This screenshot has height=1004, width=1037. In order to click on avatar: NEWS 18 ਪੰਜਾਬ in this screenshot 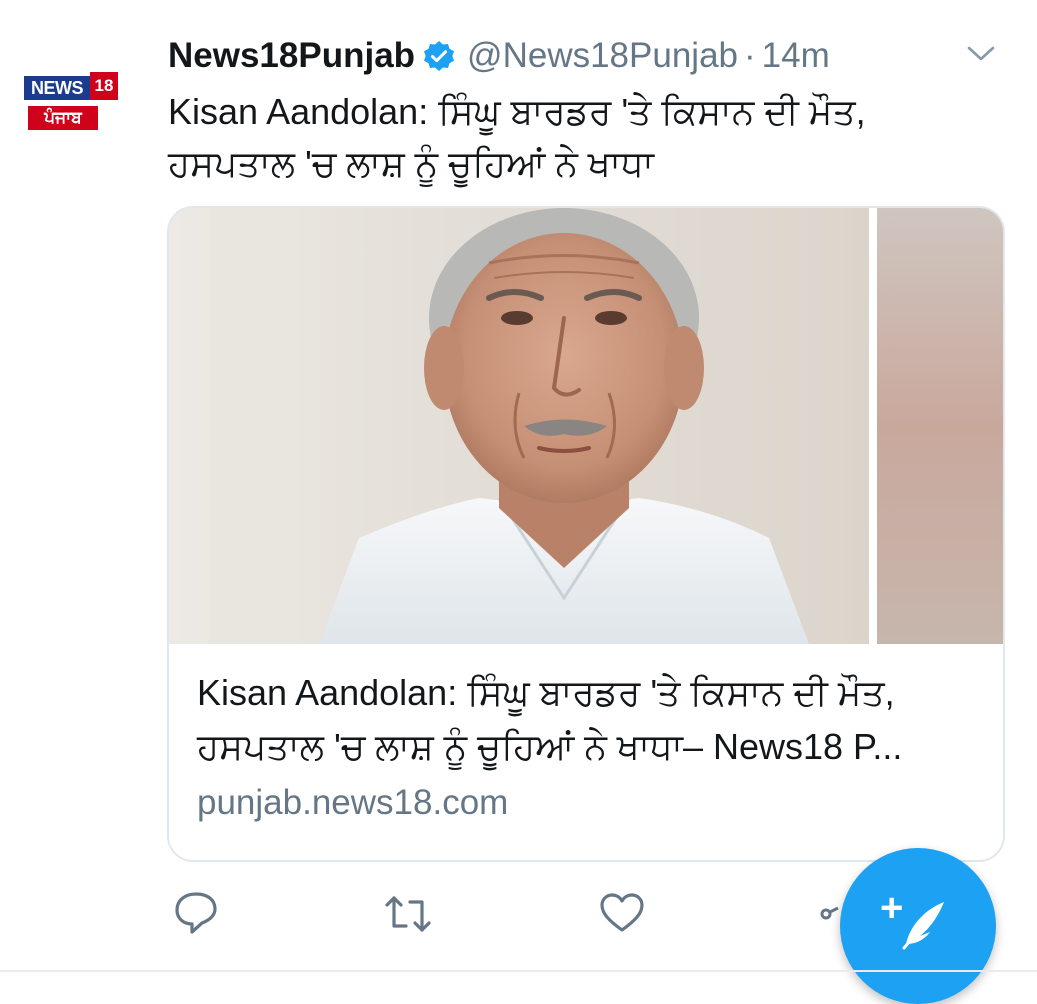, I will do `click(73, 107)`.